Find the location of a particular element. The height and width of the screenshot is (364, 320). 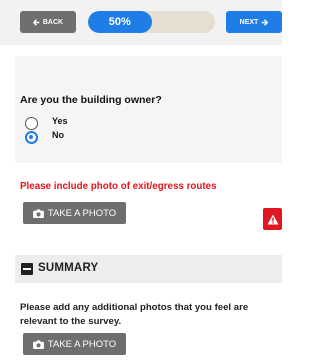

collapse-icon is located at coordinates (27, 269).